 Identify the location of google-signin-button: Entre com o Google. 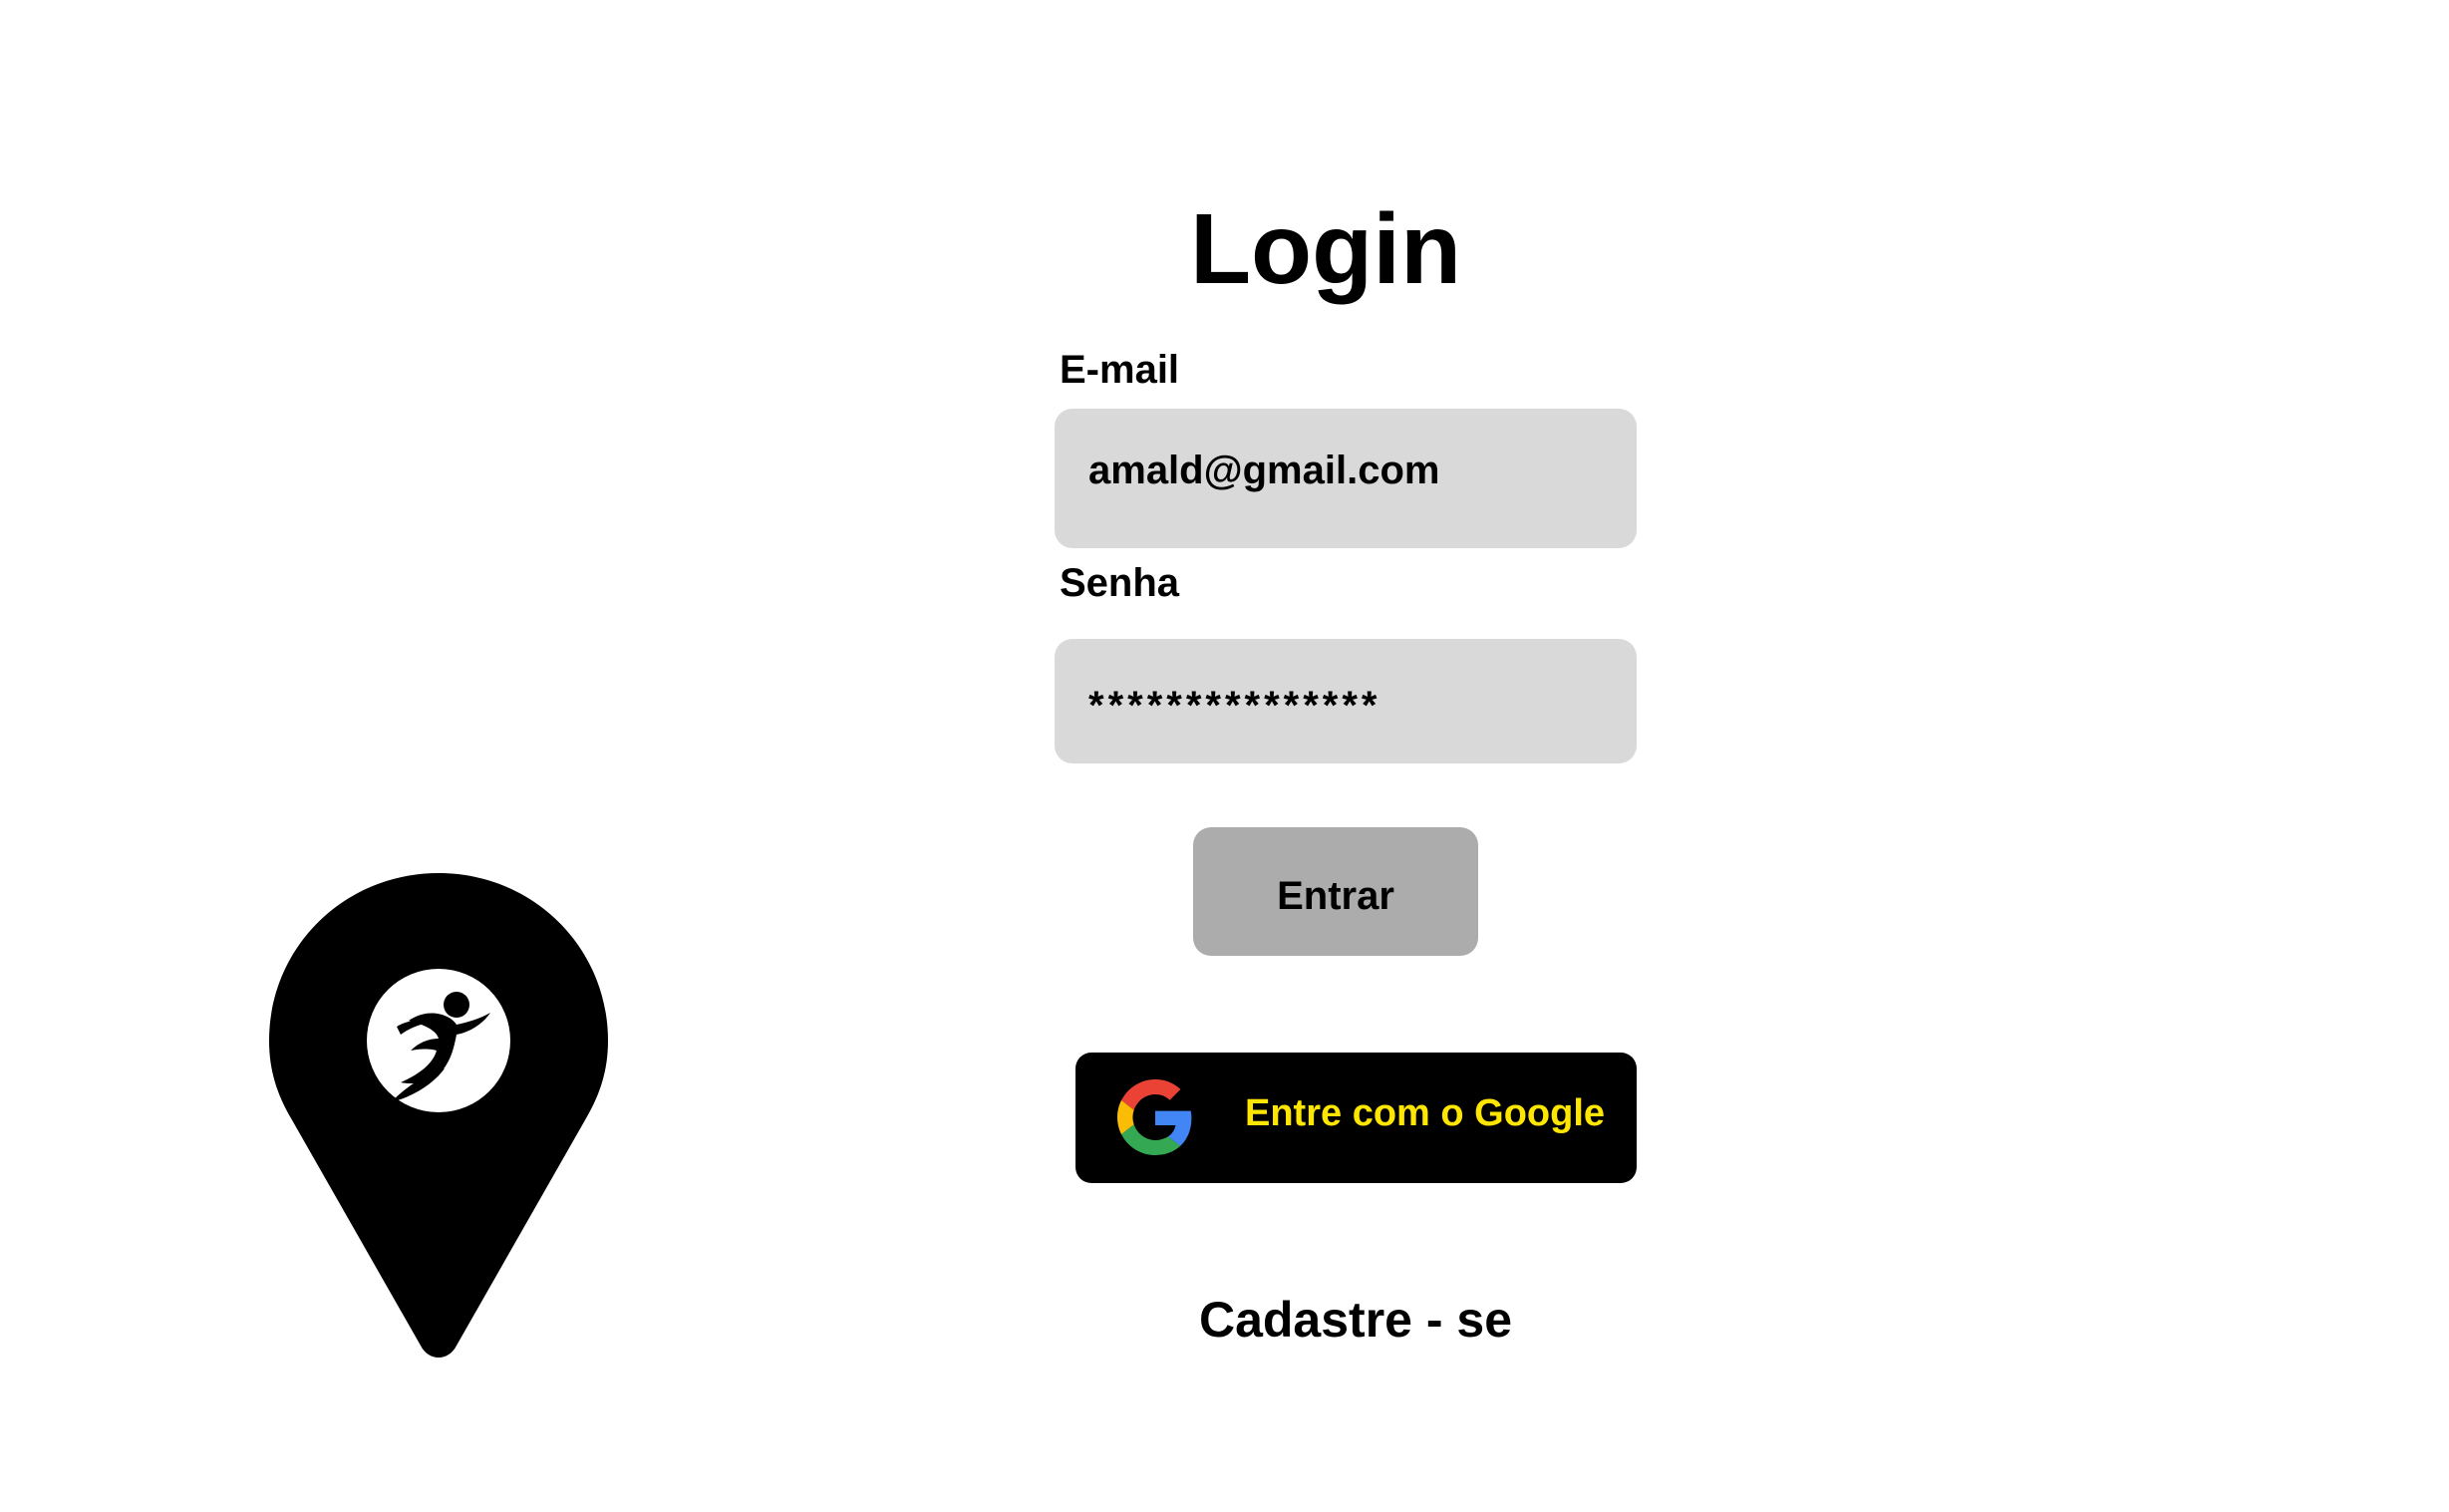
(1356, 1118).